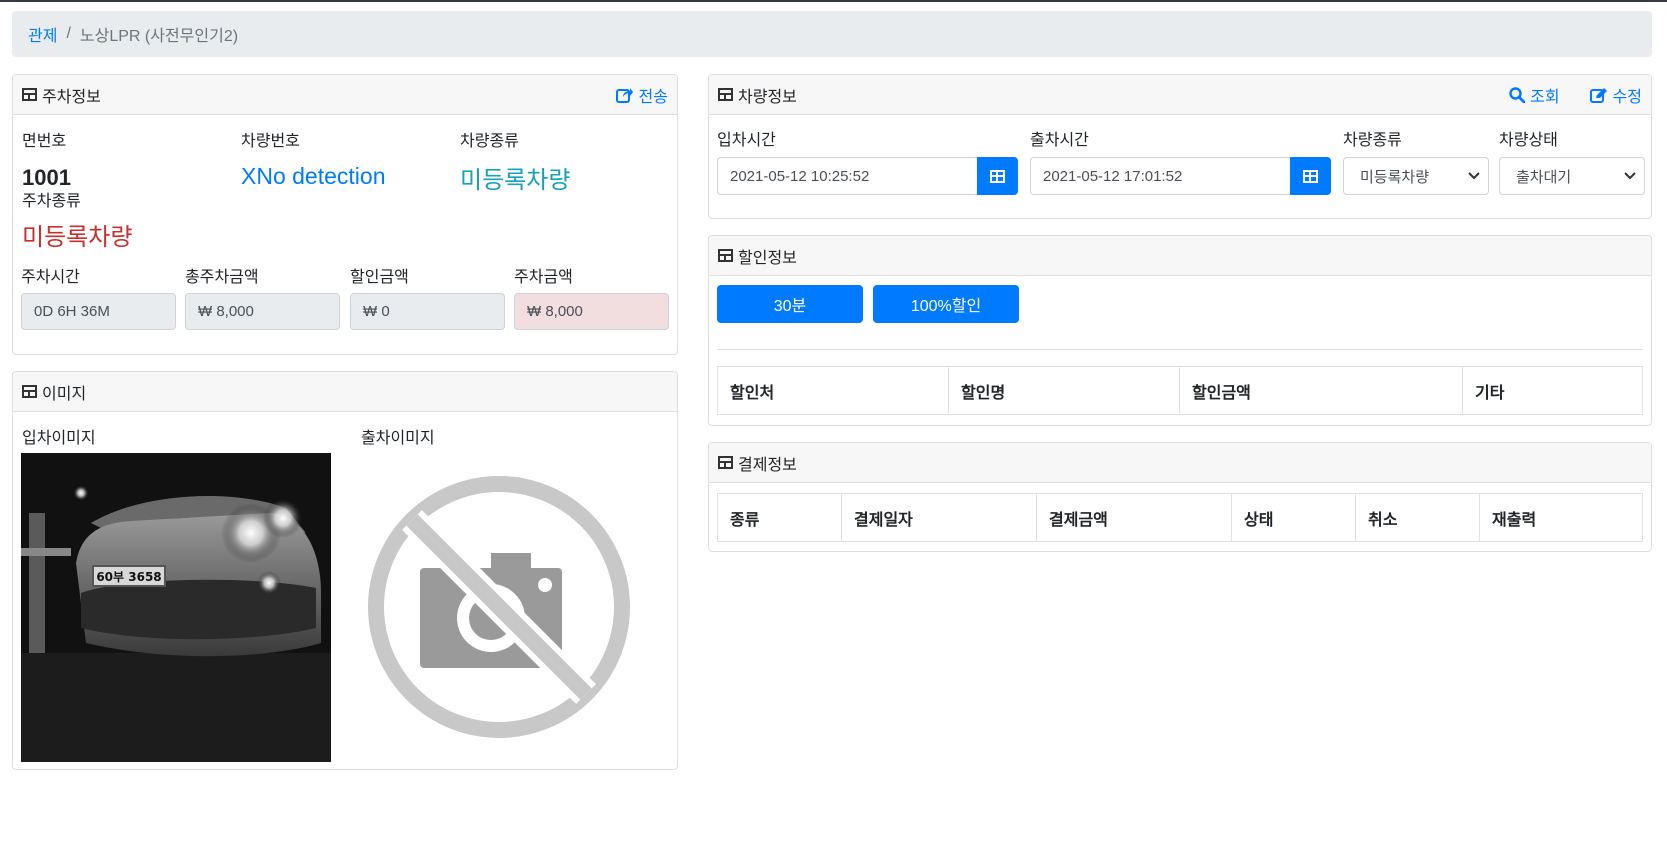  What do you see at coordinates (767, 97) in the screenshot?
I see `vehicle-info-title: 차량정보` at bounding box center [767, 97].